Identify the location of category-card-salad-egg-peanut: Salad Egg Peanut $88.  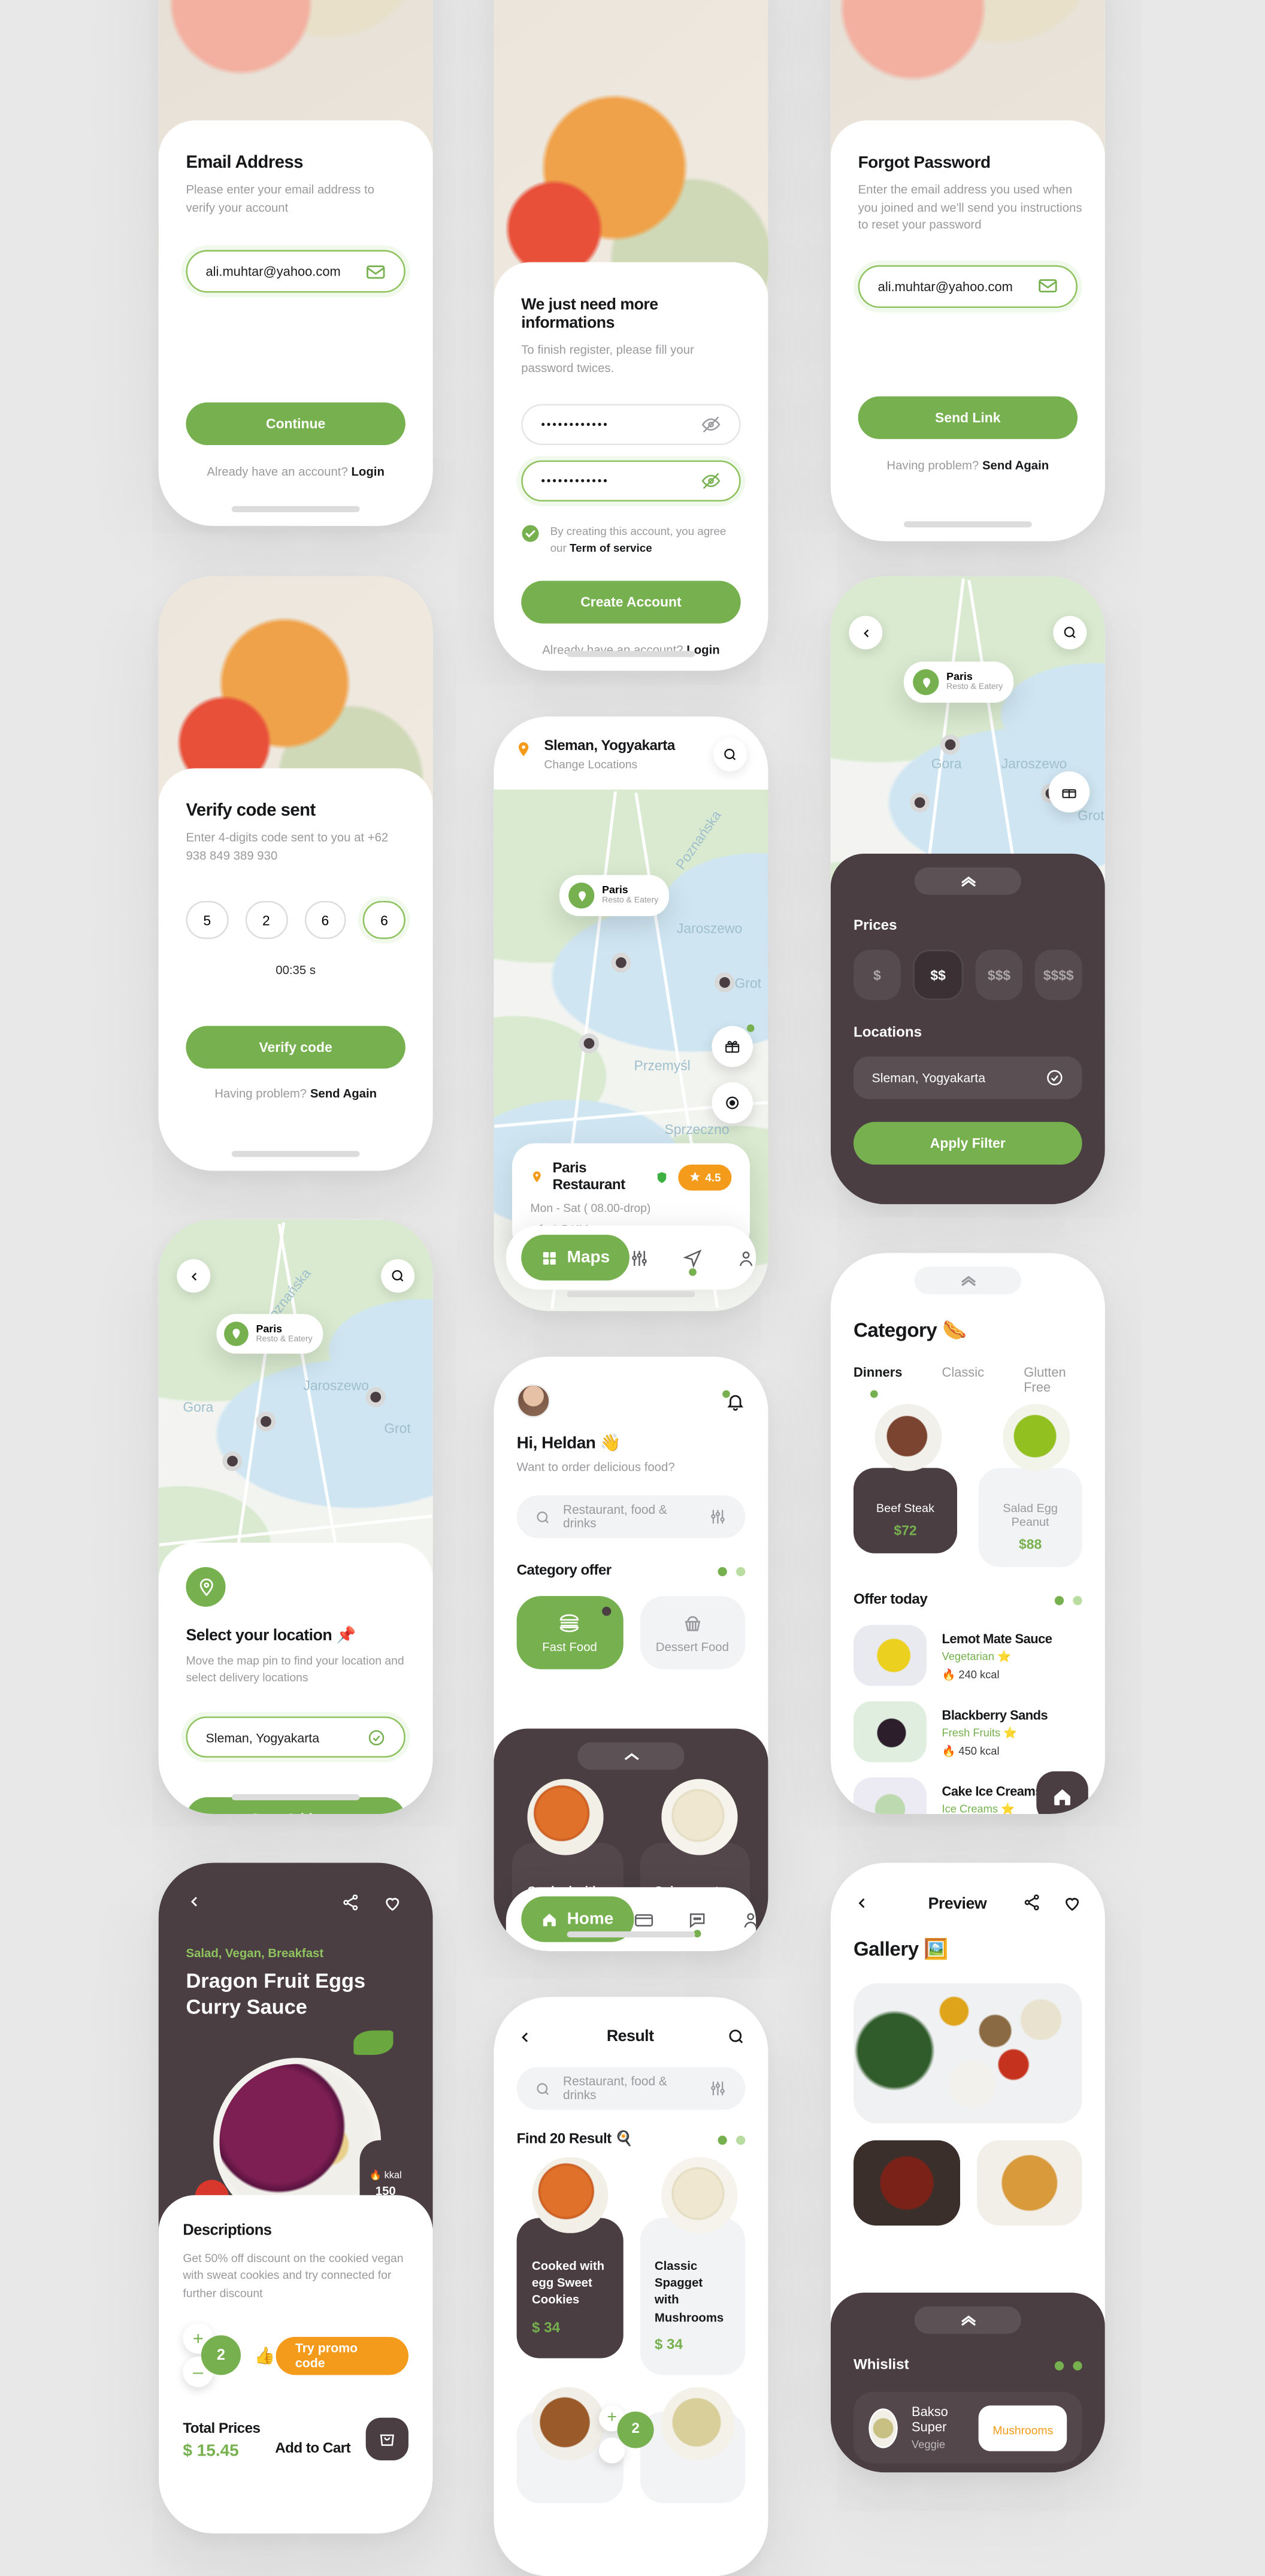
(1030, 1517).